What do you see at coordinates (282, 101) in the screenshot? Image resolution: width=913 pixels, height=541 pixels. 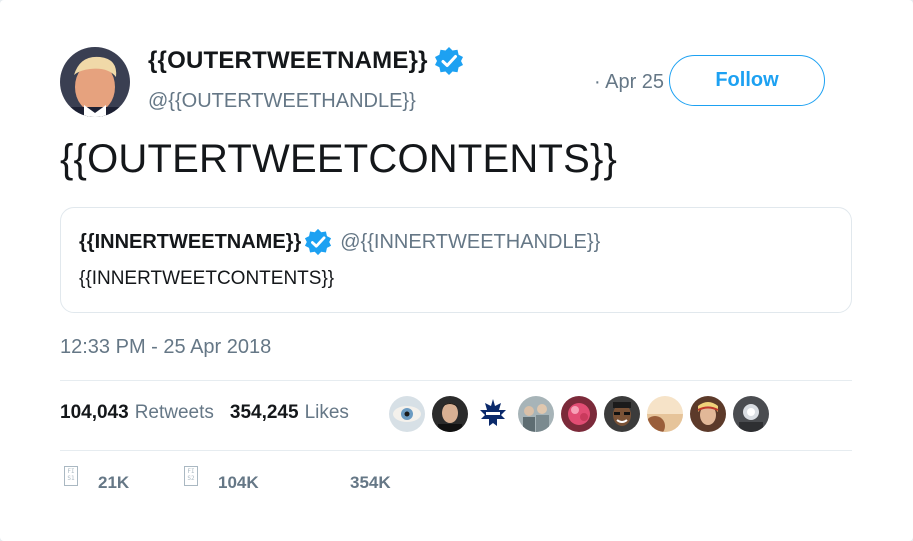 I see `author-handle: @{{OUTERTWEETHANDLE}}` at bounding box center [282, 101].